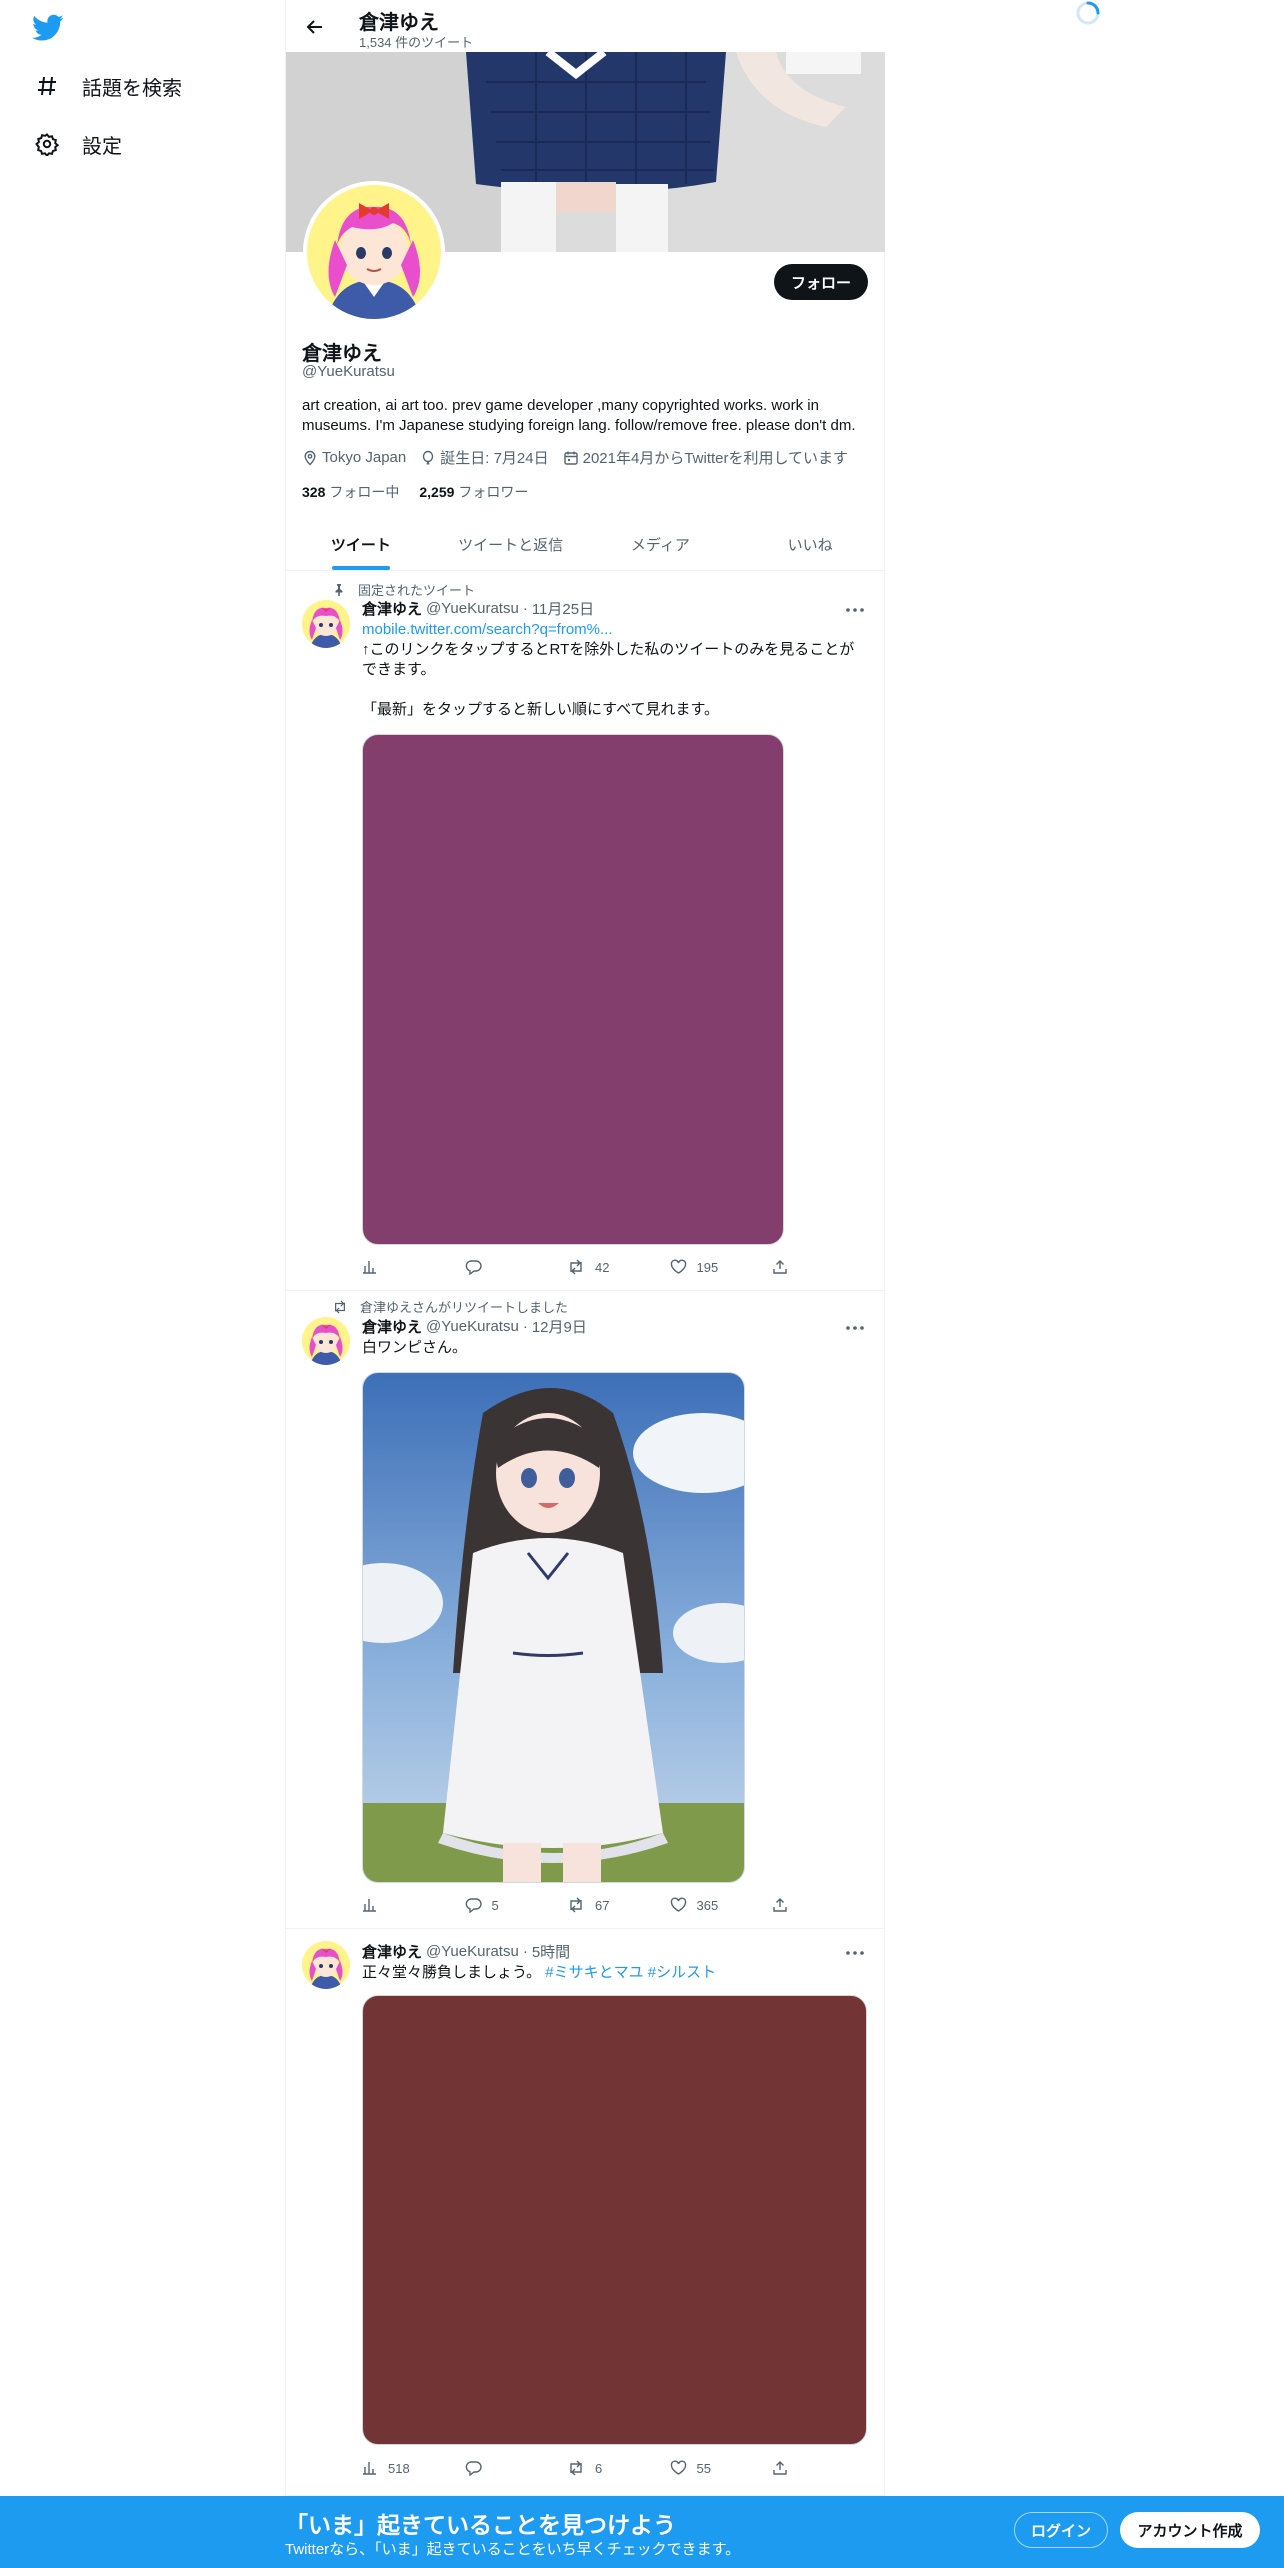 This screenshot has width=1284, height=2568. What do you see at coordinates (585, 26) in the screenshot?
I see `profile-header-bar: 倉津ゆえ 1,534 件のツイート` at bounding box center [585, 26].